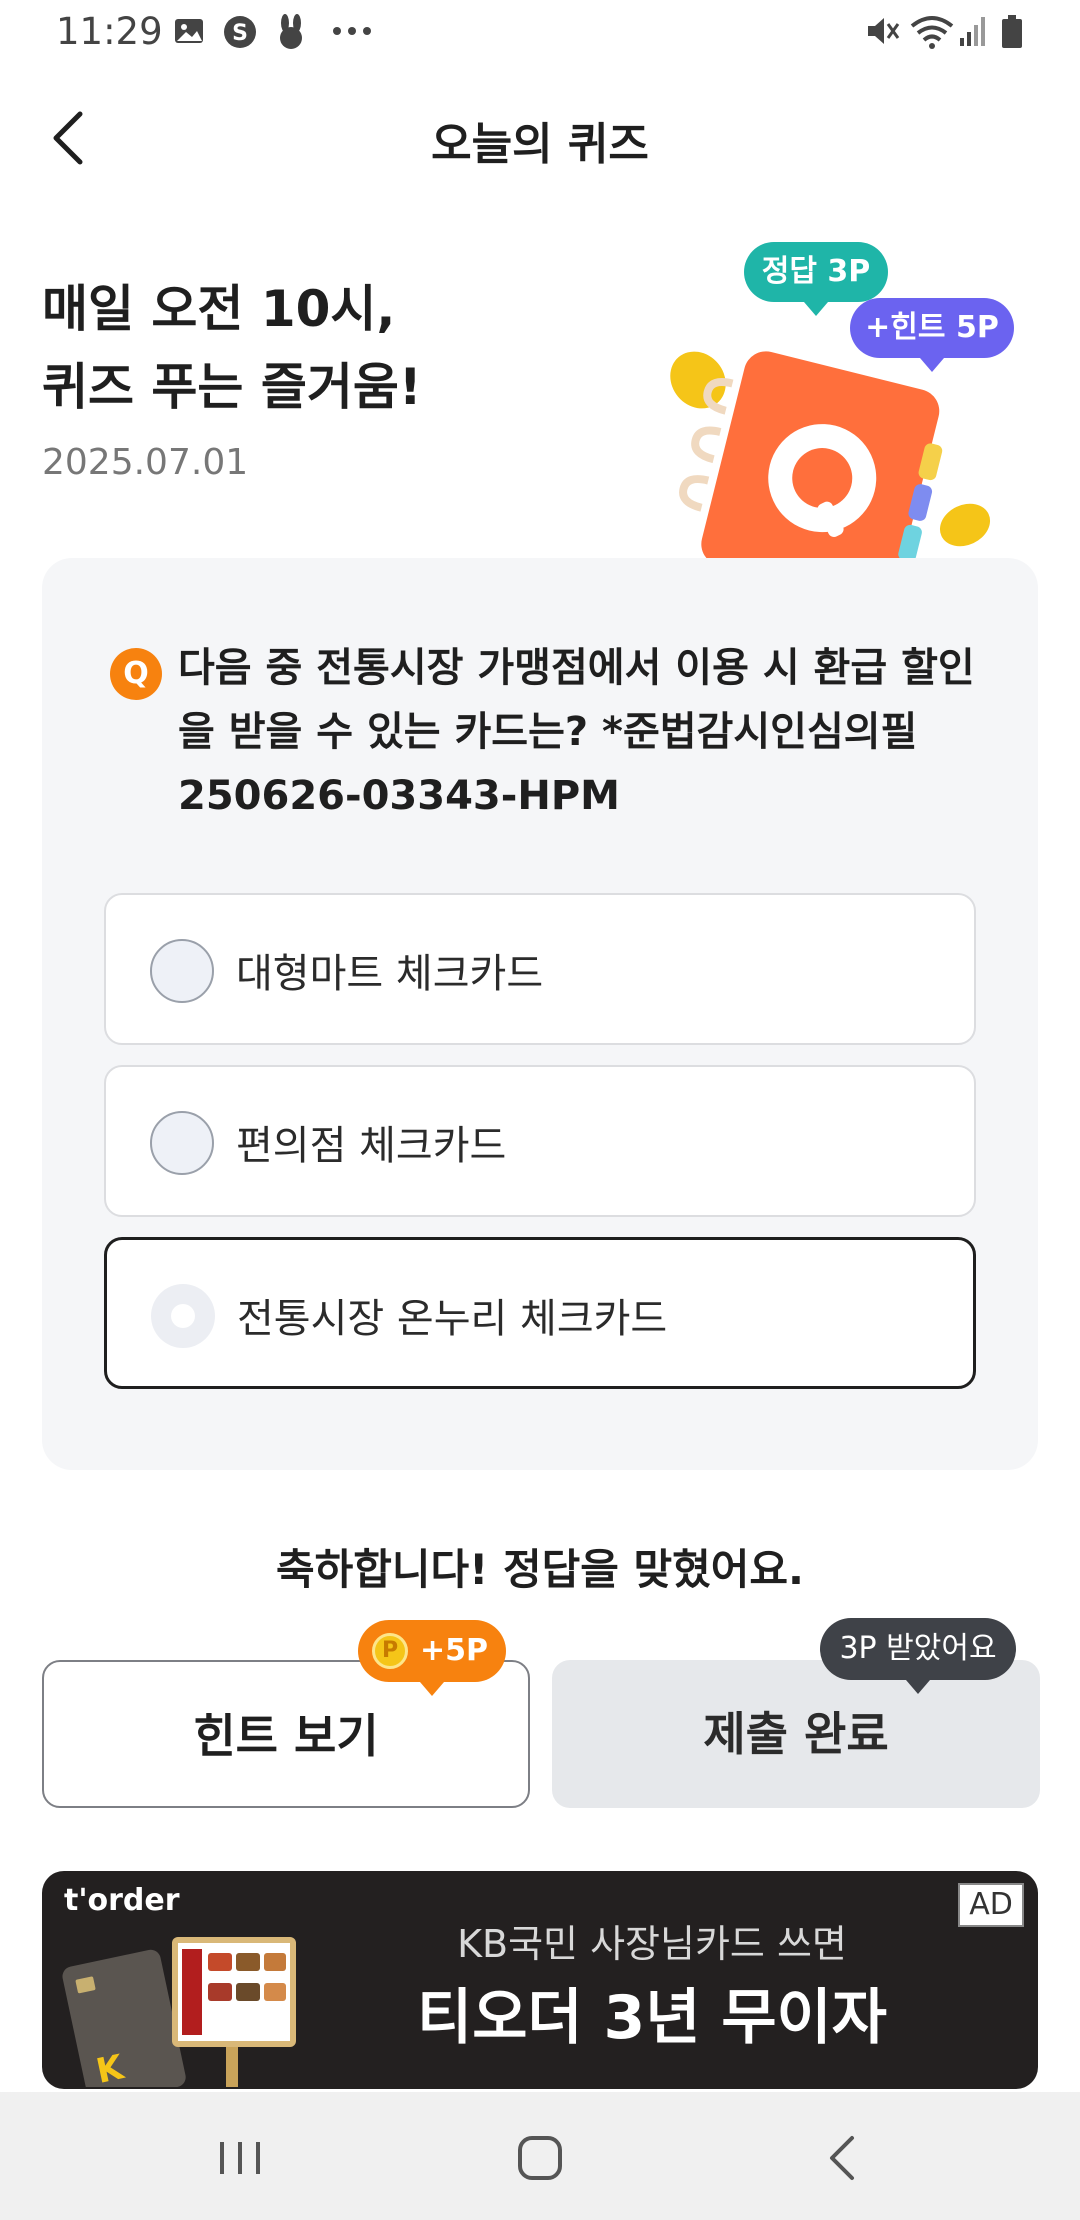 This screenshot has width=1080, height=2220. I want to click on hint-points-tag: P +5P, so click(432, 1651).